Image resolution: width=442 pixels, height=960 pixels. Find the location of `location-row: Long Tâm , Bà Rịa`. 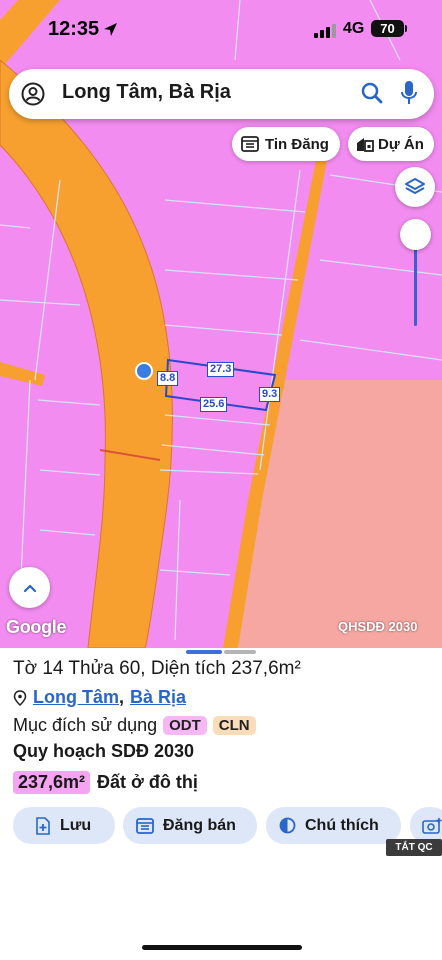

location-row: Long Tâm , Bà Rịa is located at coordinates (99, 697).